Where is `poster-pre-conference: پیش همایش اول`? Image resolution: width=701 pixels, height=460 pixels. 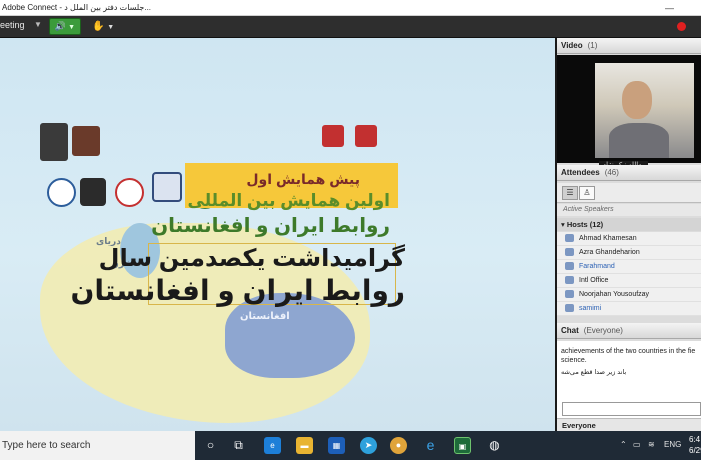 poster-pre-conference: پیش همایش اول is located at coordinates (303, 179).